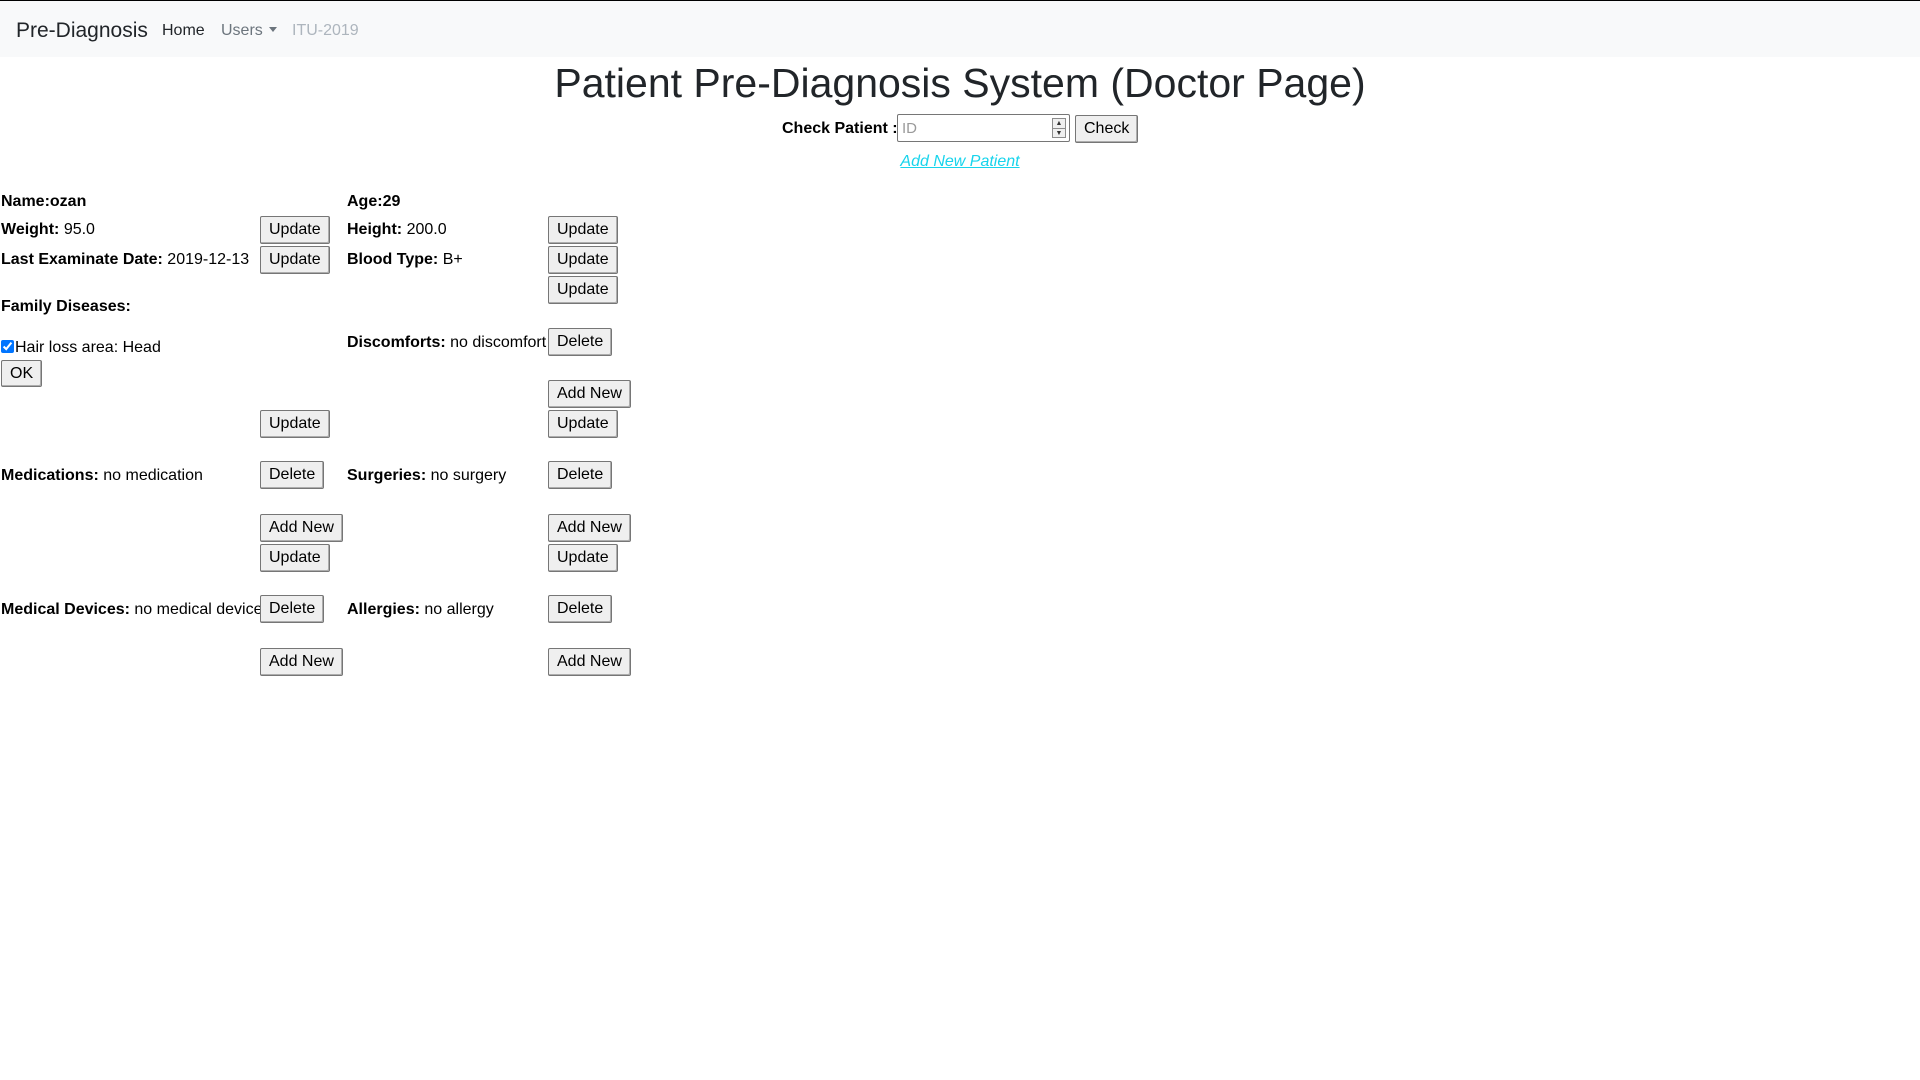 Image resolution: width=1920 pixels, height=1080 pixels. What do you see at coordinates (65, 609) in the screenshot?
I see `medical-devices-label: Medical Devices:` at bounding box center [65, 609].